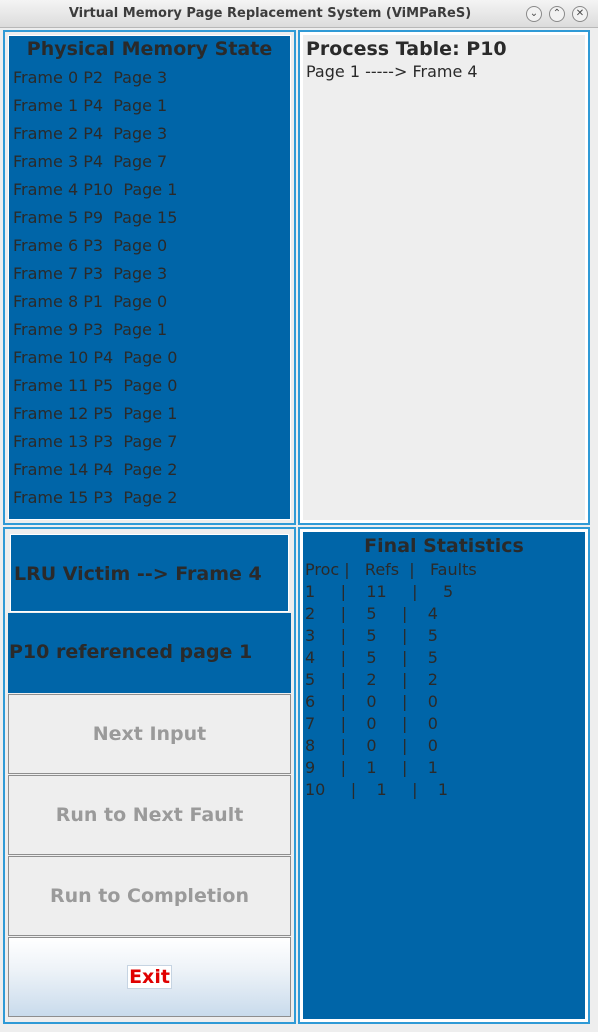  What do you see at coordinates (371, 745) in the screenshot?
I see `statistics-row: 8 | 0 | 0` at bounding box center [371, 745].